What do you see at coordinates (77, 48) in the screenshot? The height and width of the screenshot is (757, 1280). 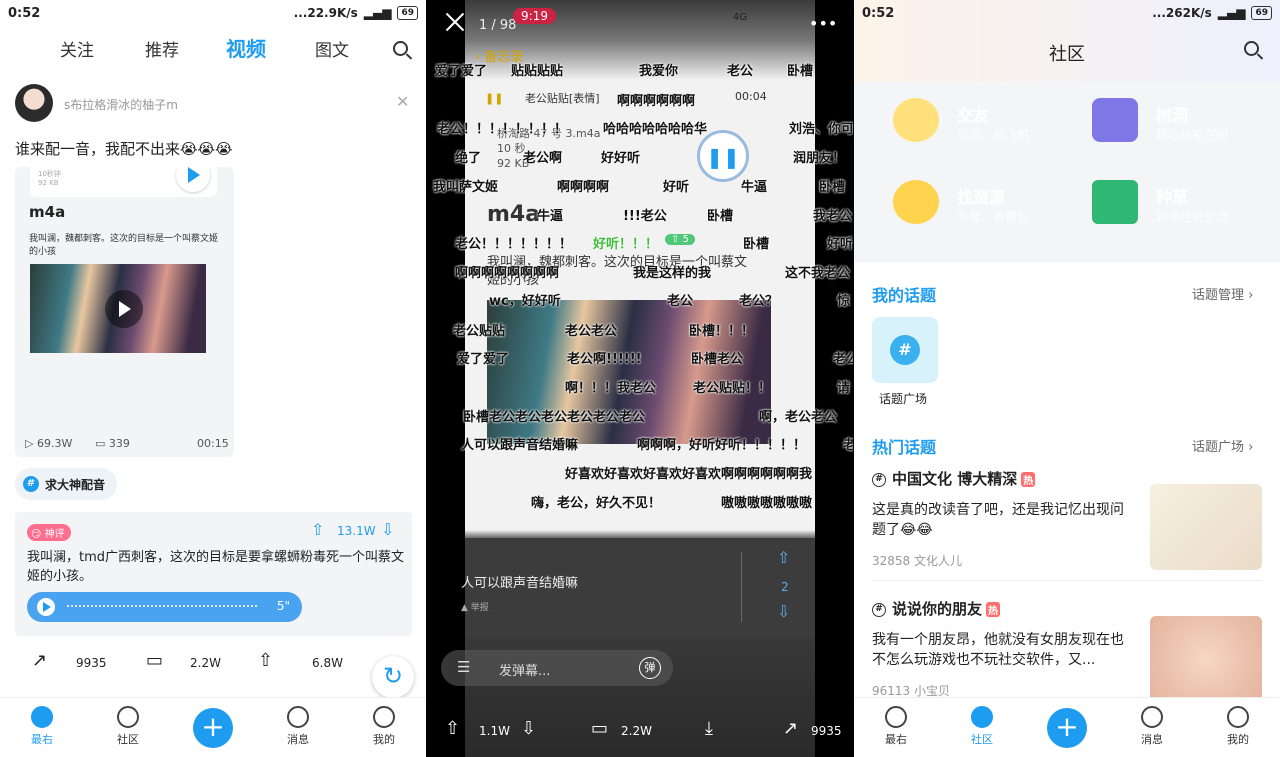 I see `tab-follow: 关注` at bounding box center [77, 48].